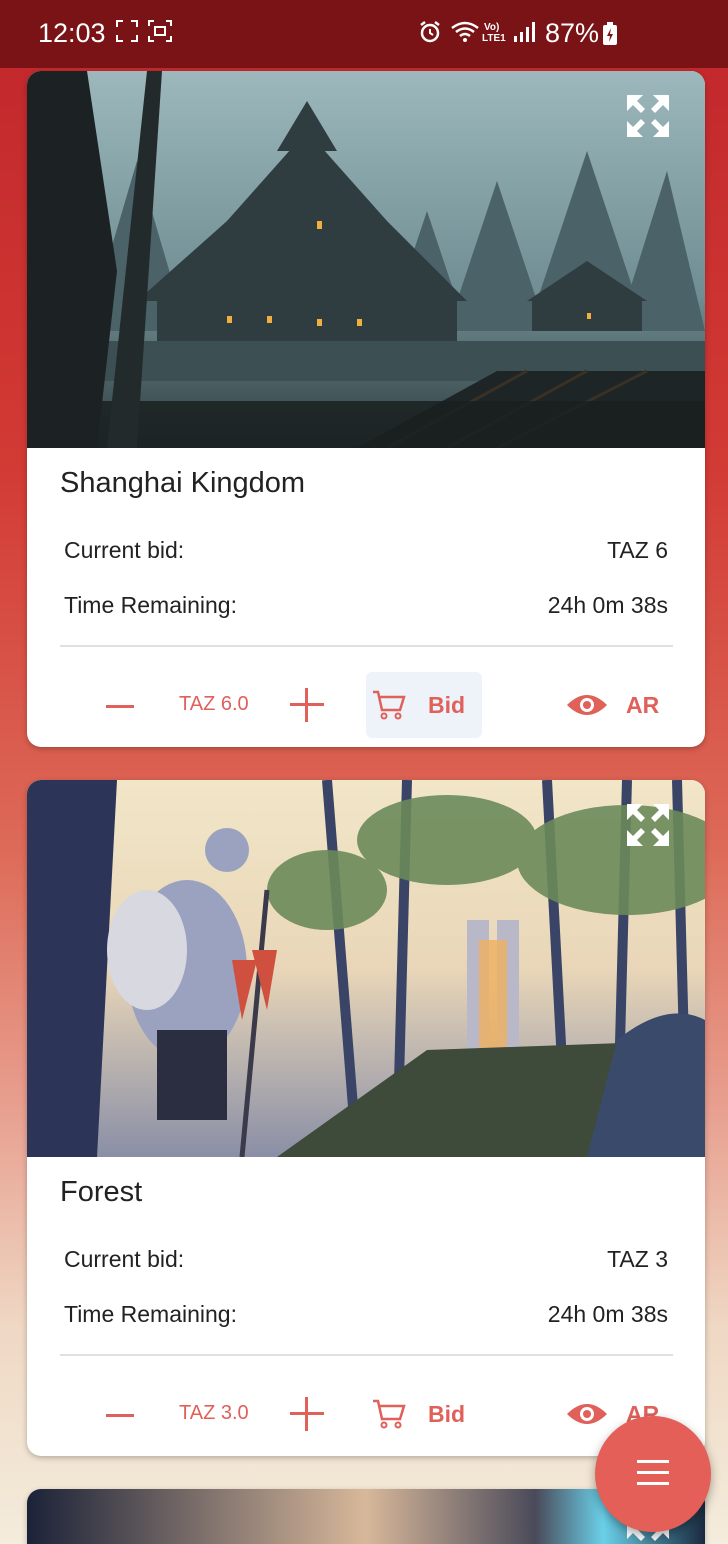 The height and width of the screenshot is (1544, 728). Describe the element at coordinates (494, 38) in the screenshot. I see `svg-text: LTE1` at that location.